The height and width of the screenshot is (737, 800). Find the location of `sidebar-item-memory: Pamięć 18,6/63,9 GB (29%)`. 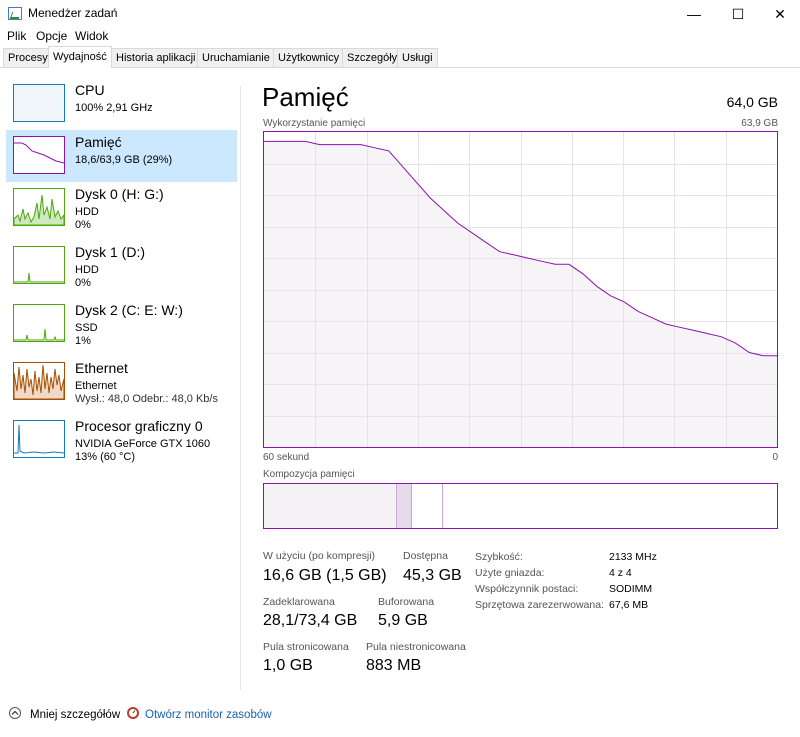

sidebar-item-memory: Pamięć 18,6/63,9 GB (29%) is located at coordinates (121, 156).